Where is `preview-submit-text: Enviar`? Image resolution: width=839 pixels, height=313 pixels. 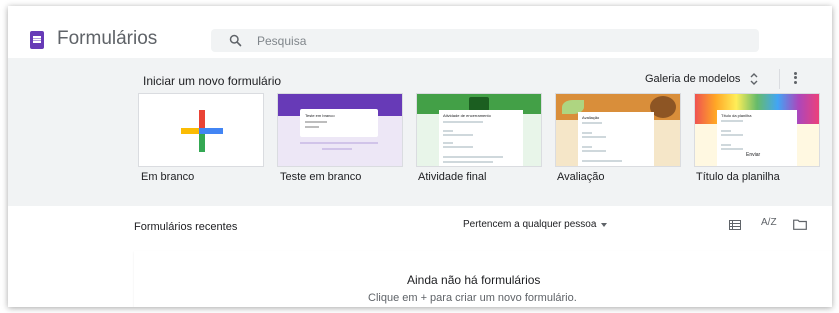
preview-submit-text: Enviar is located at coordinates (753, 155).